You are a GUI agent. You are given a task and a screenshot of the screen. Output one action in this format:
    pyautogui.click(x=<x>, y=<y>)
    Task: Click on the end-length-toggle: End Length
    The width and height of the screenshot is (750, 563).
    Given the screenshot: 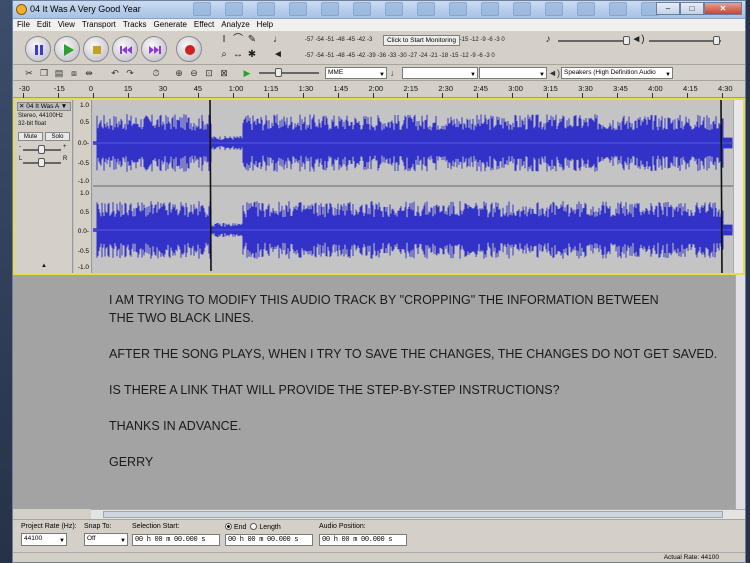 What is the action you would take?
    pyautogui.click(x=253, y=527)
    